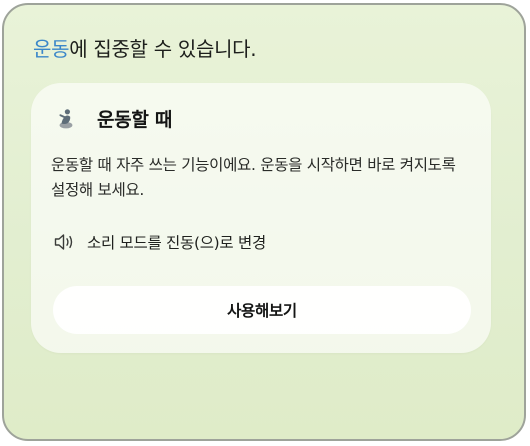  I want to click on feature-label: 소리 모드를 진동(으)로 변경, so click(176, 243).